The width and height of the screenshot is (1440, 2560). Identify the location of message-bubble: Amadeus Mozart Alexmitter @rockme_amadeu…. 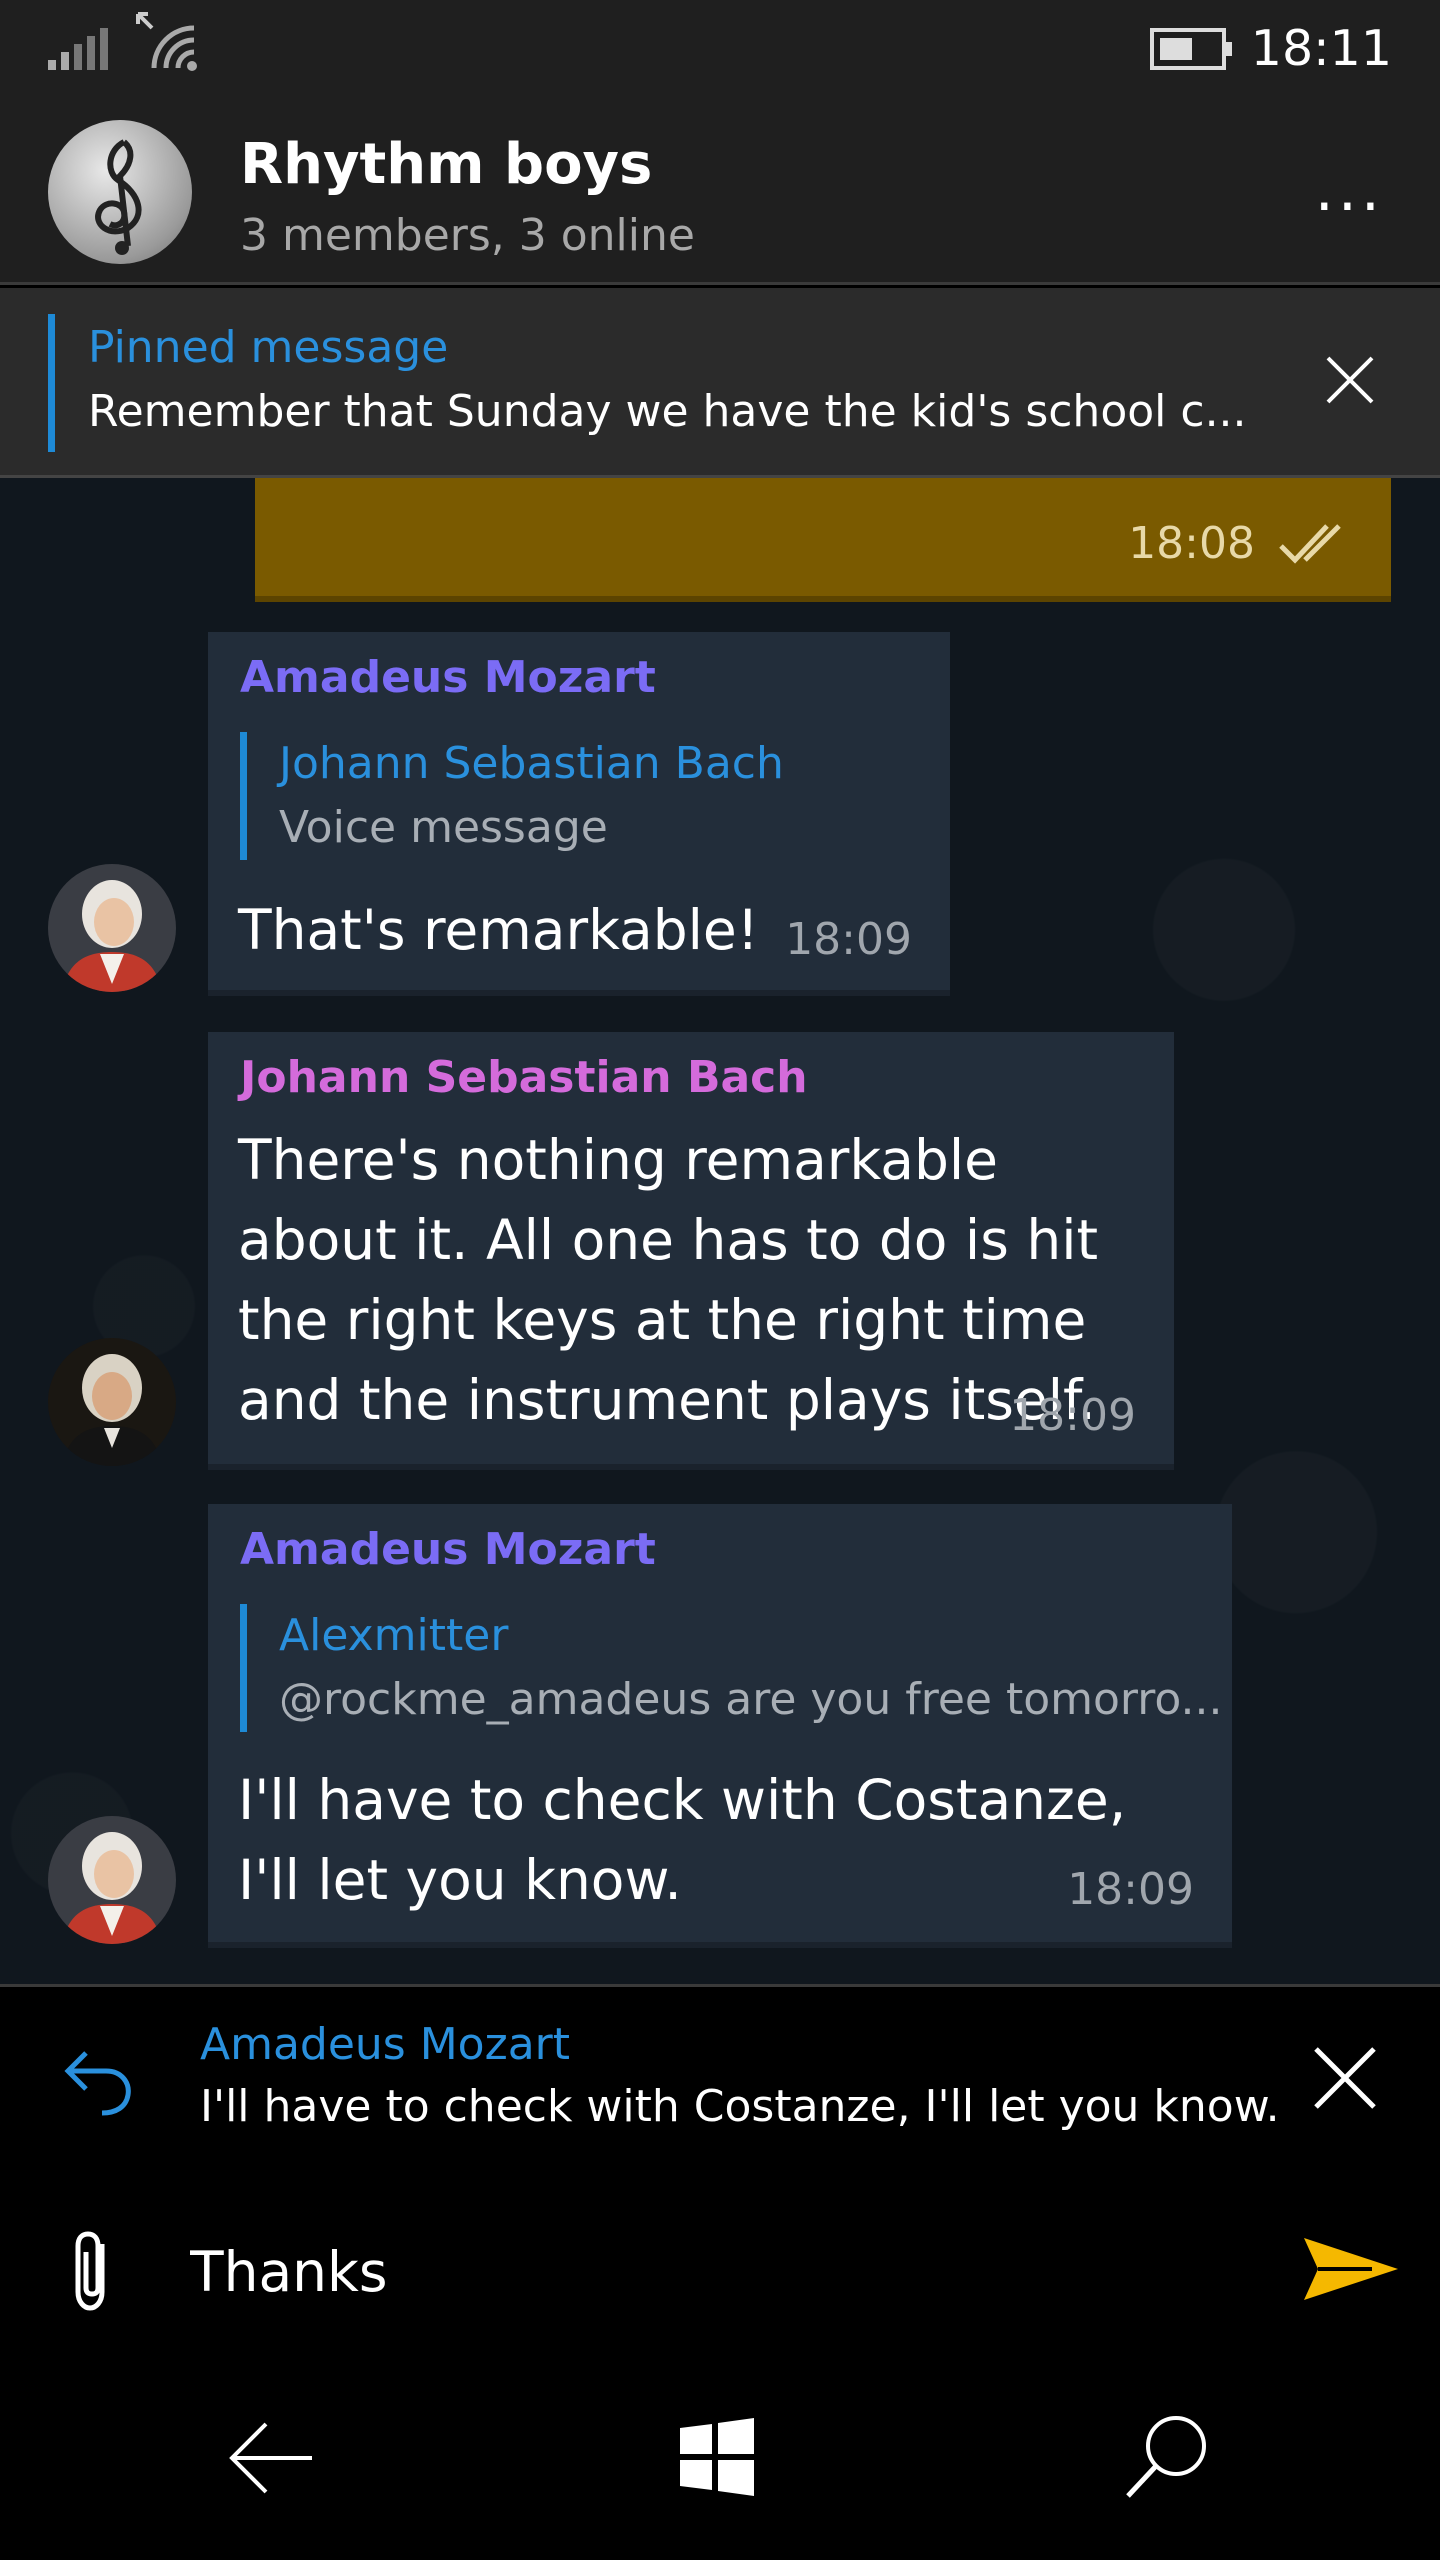
(720, 1723).